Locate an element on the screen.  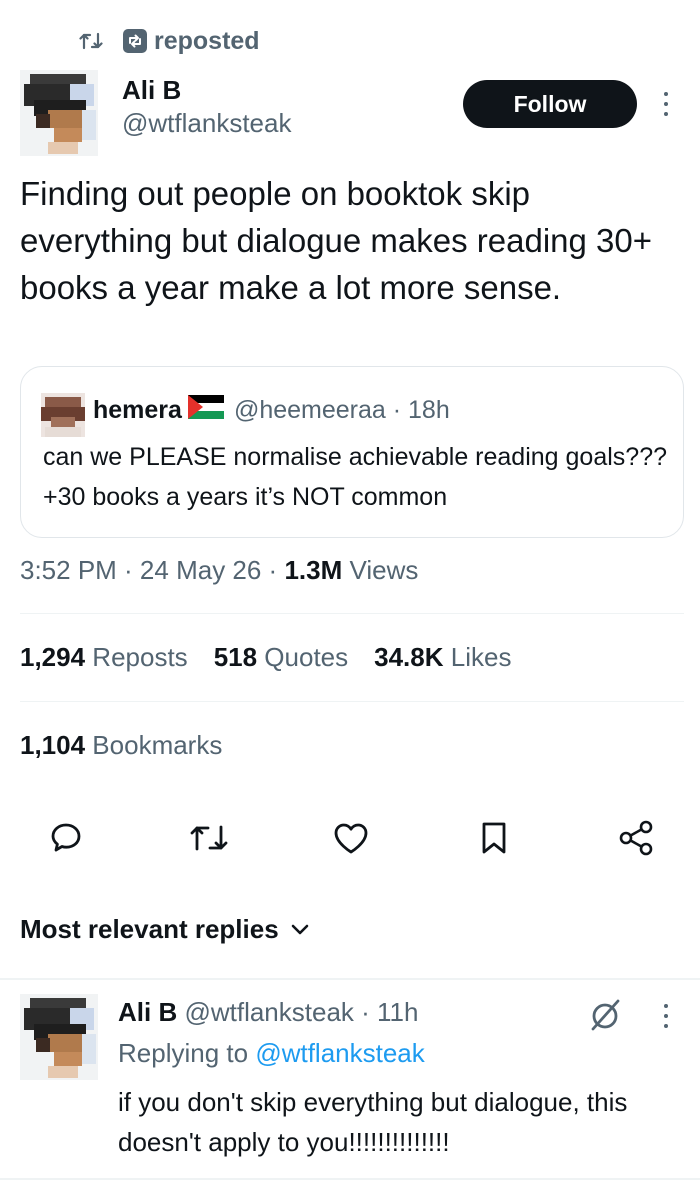
reply-icon is located at coordinates (66, 838).